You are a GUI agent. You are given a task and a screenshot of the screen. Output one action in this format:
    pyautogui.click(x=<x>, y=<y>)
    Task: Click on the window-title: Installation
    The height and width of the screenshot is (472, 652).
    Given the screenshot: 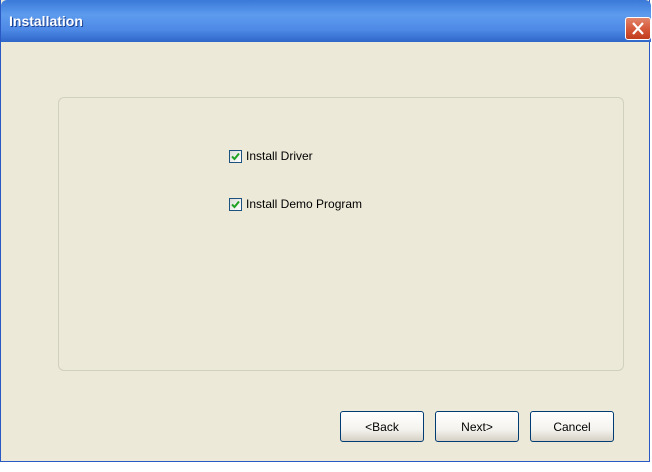 What is the action you would take?
    pyautogui.click(x=46, y=21)
    